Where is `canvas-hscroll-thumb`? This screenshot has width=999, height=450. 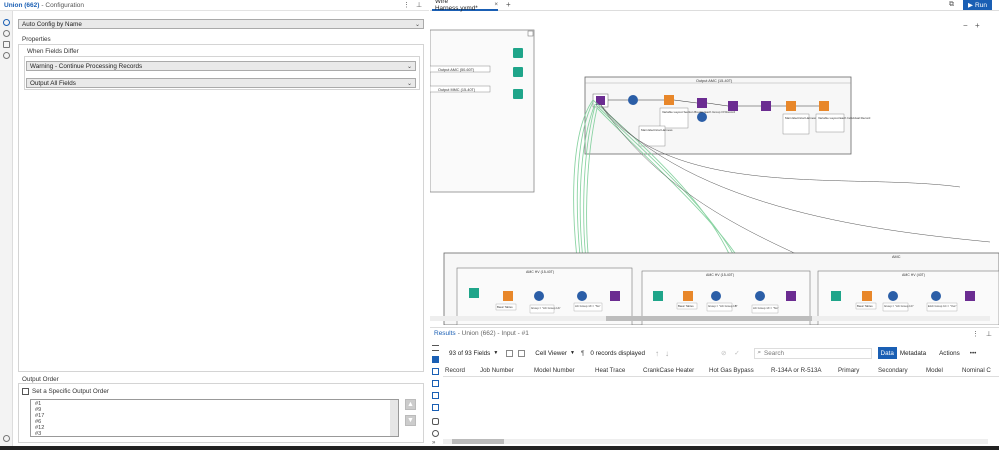 canvas-hscroll-thumb is located at coordinates (709, 318).